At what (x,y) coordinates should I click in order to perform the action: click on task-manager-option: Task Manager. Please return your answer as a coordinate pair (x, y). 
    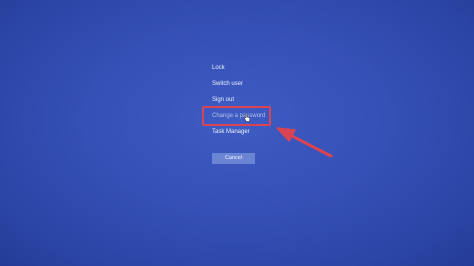
    Looking at the image, I should click on (238, 132).